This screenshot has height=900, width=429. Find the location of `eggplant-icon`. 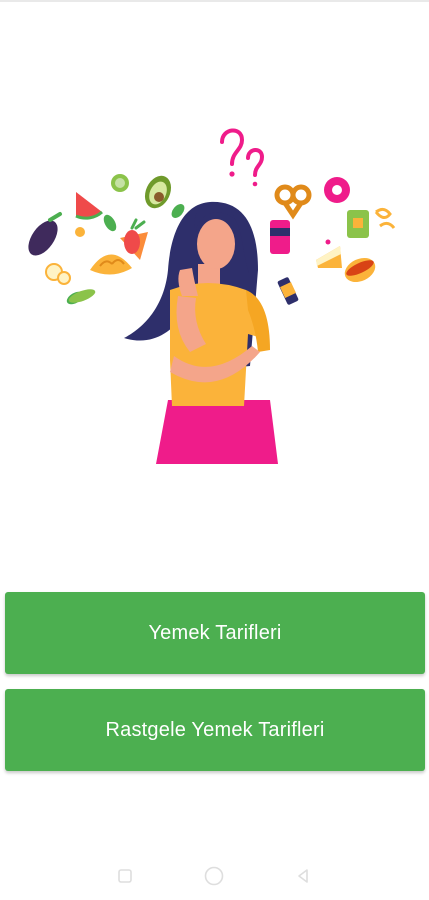

eggplant-icon is located at coordinates (45, 234).